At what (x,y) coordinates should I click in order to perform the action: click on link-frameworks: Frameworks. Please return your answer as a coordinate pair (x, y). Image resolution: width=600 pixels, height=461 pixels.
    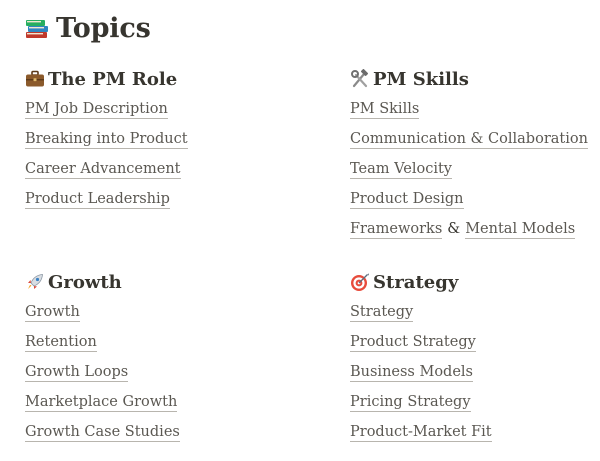
    Looking at the image, I should click on (396, 230).